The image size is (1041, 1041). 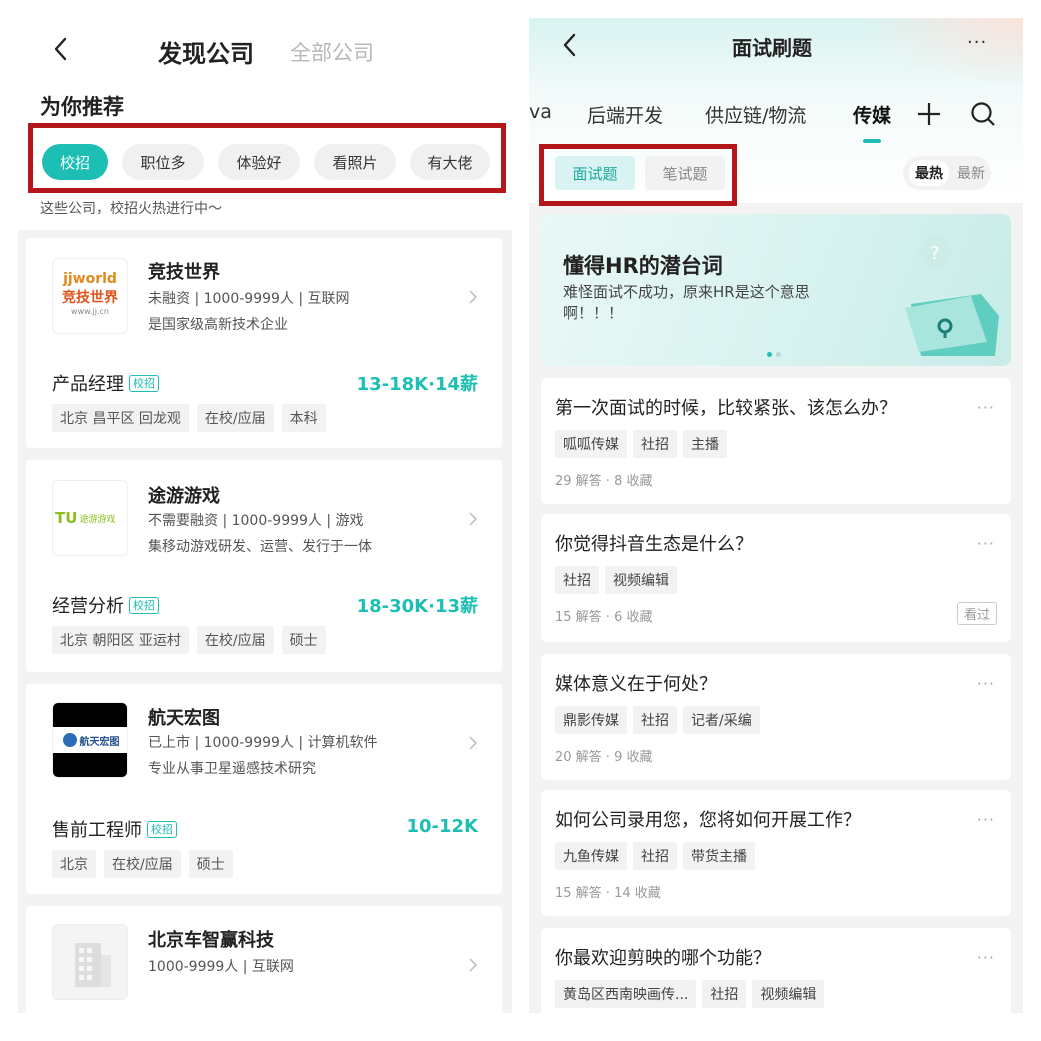 I want to click on question-tags: 社招 视频编辑, so click(x=616, y=580).